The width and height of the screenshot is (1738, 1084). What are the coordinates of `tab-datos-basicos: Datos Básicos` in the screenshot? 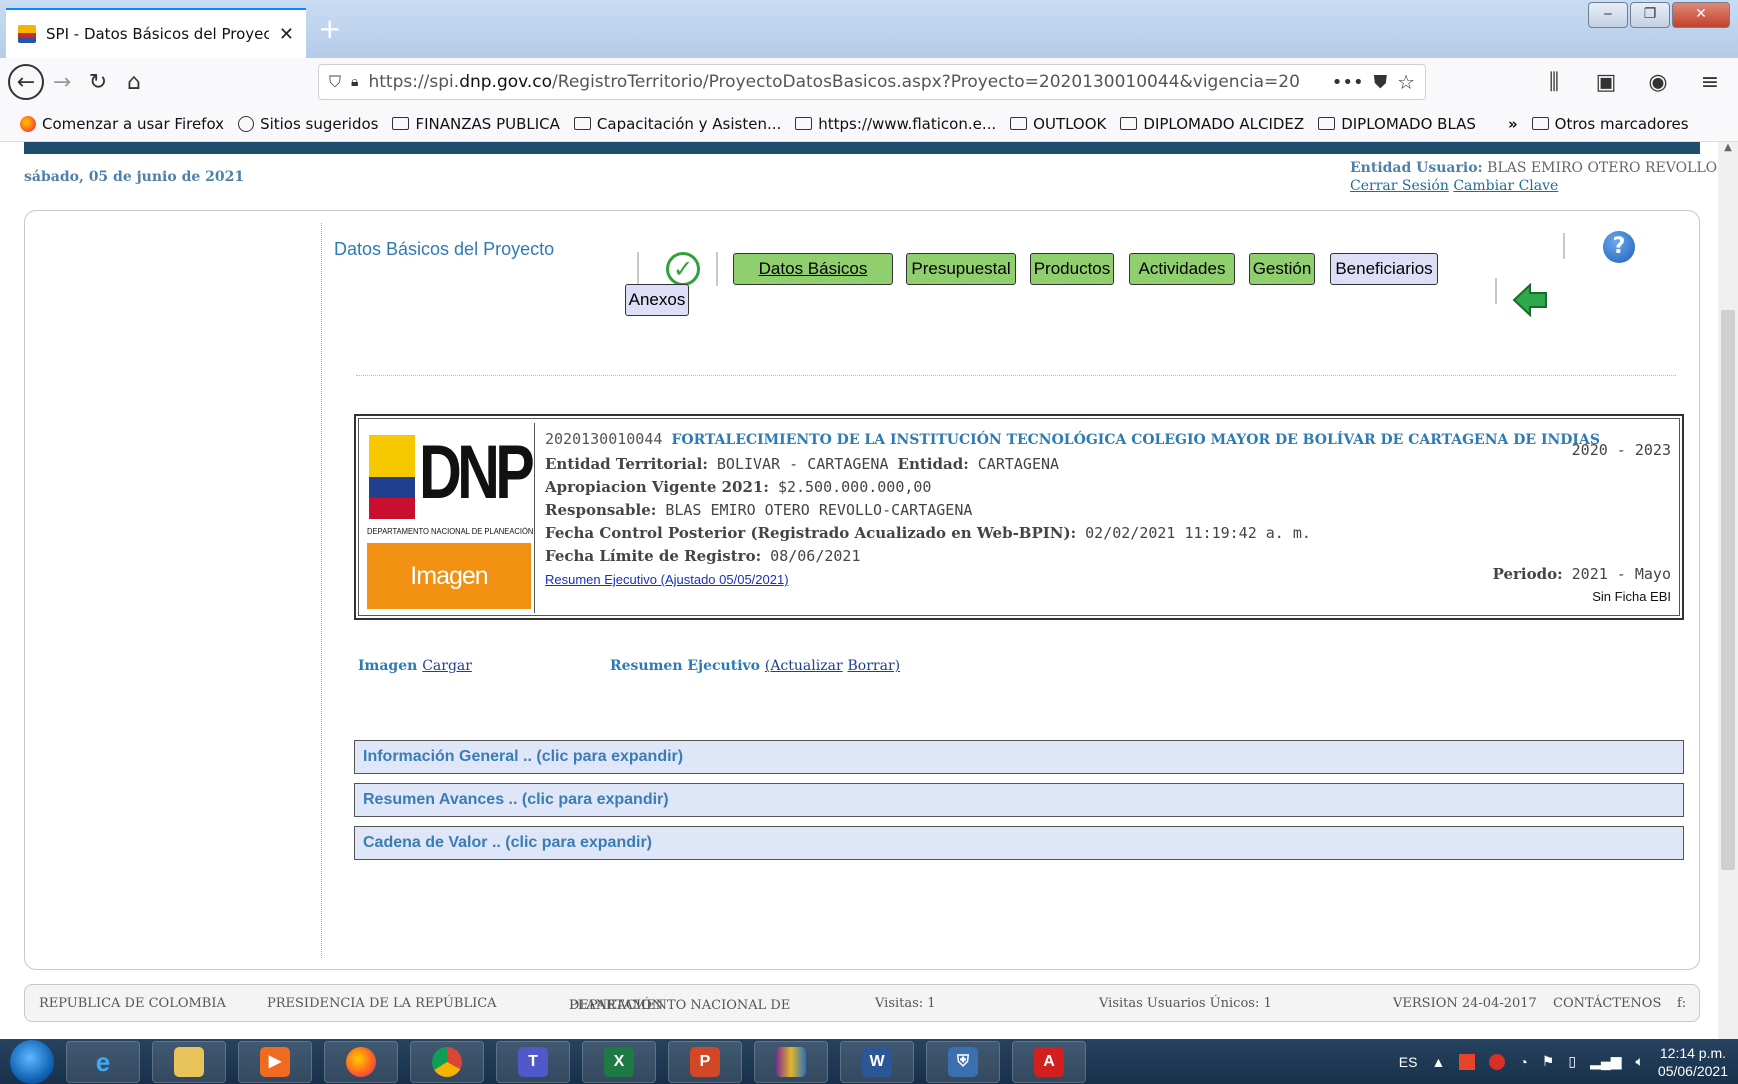 It's located at (813, 269).